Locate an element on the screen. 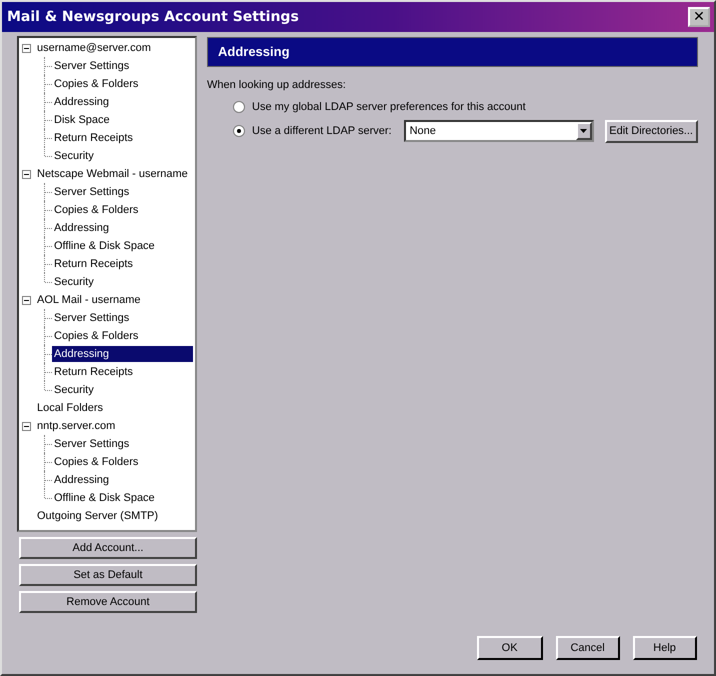 Image resolution: width=716 pixels, height=676 pixels. option-label: Use a different LDAP server: is located at coordinates (322, 131).